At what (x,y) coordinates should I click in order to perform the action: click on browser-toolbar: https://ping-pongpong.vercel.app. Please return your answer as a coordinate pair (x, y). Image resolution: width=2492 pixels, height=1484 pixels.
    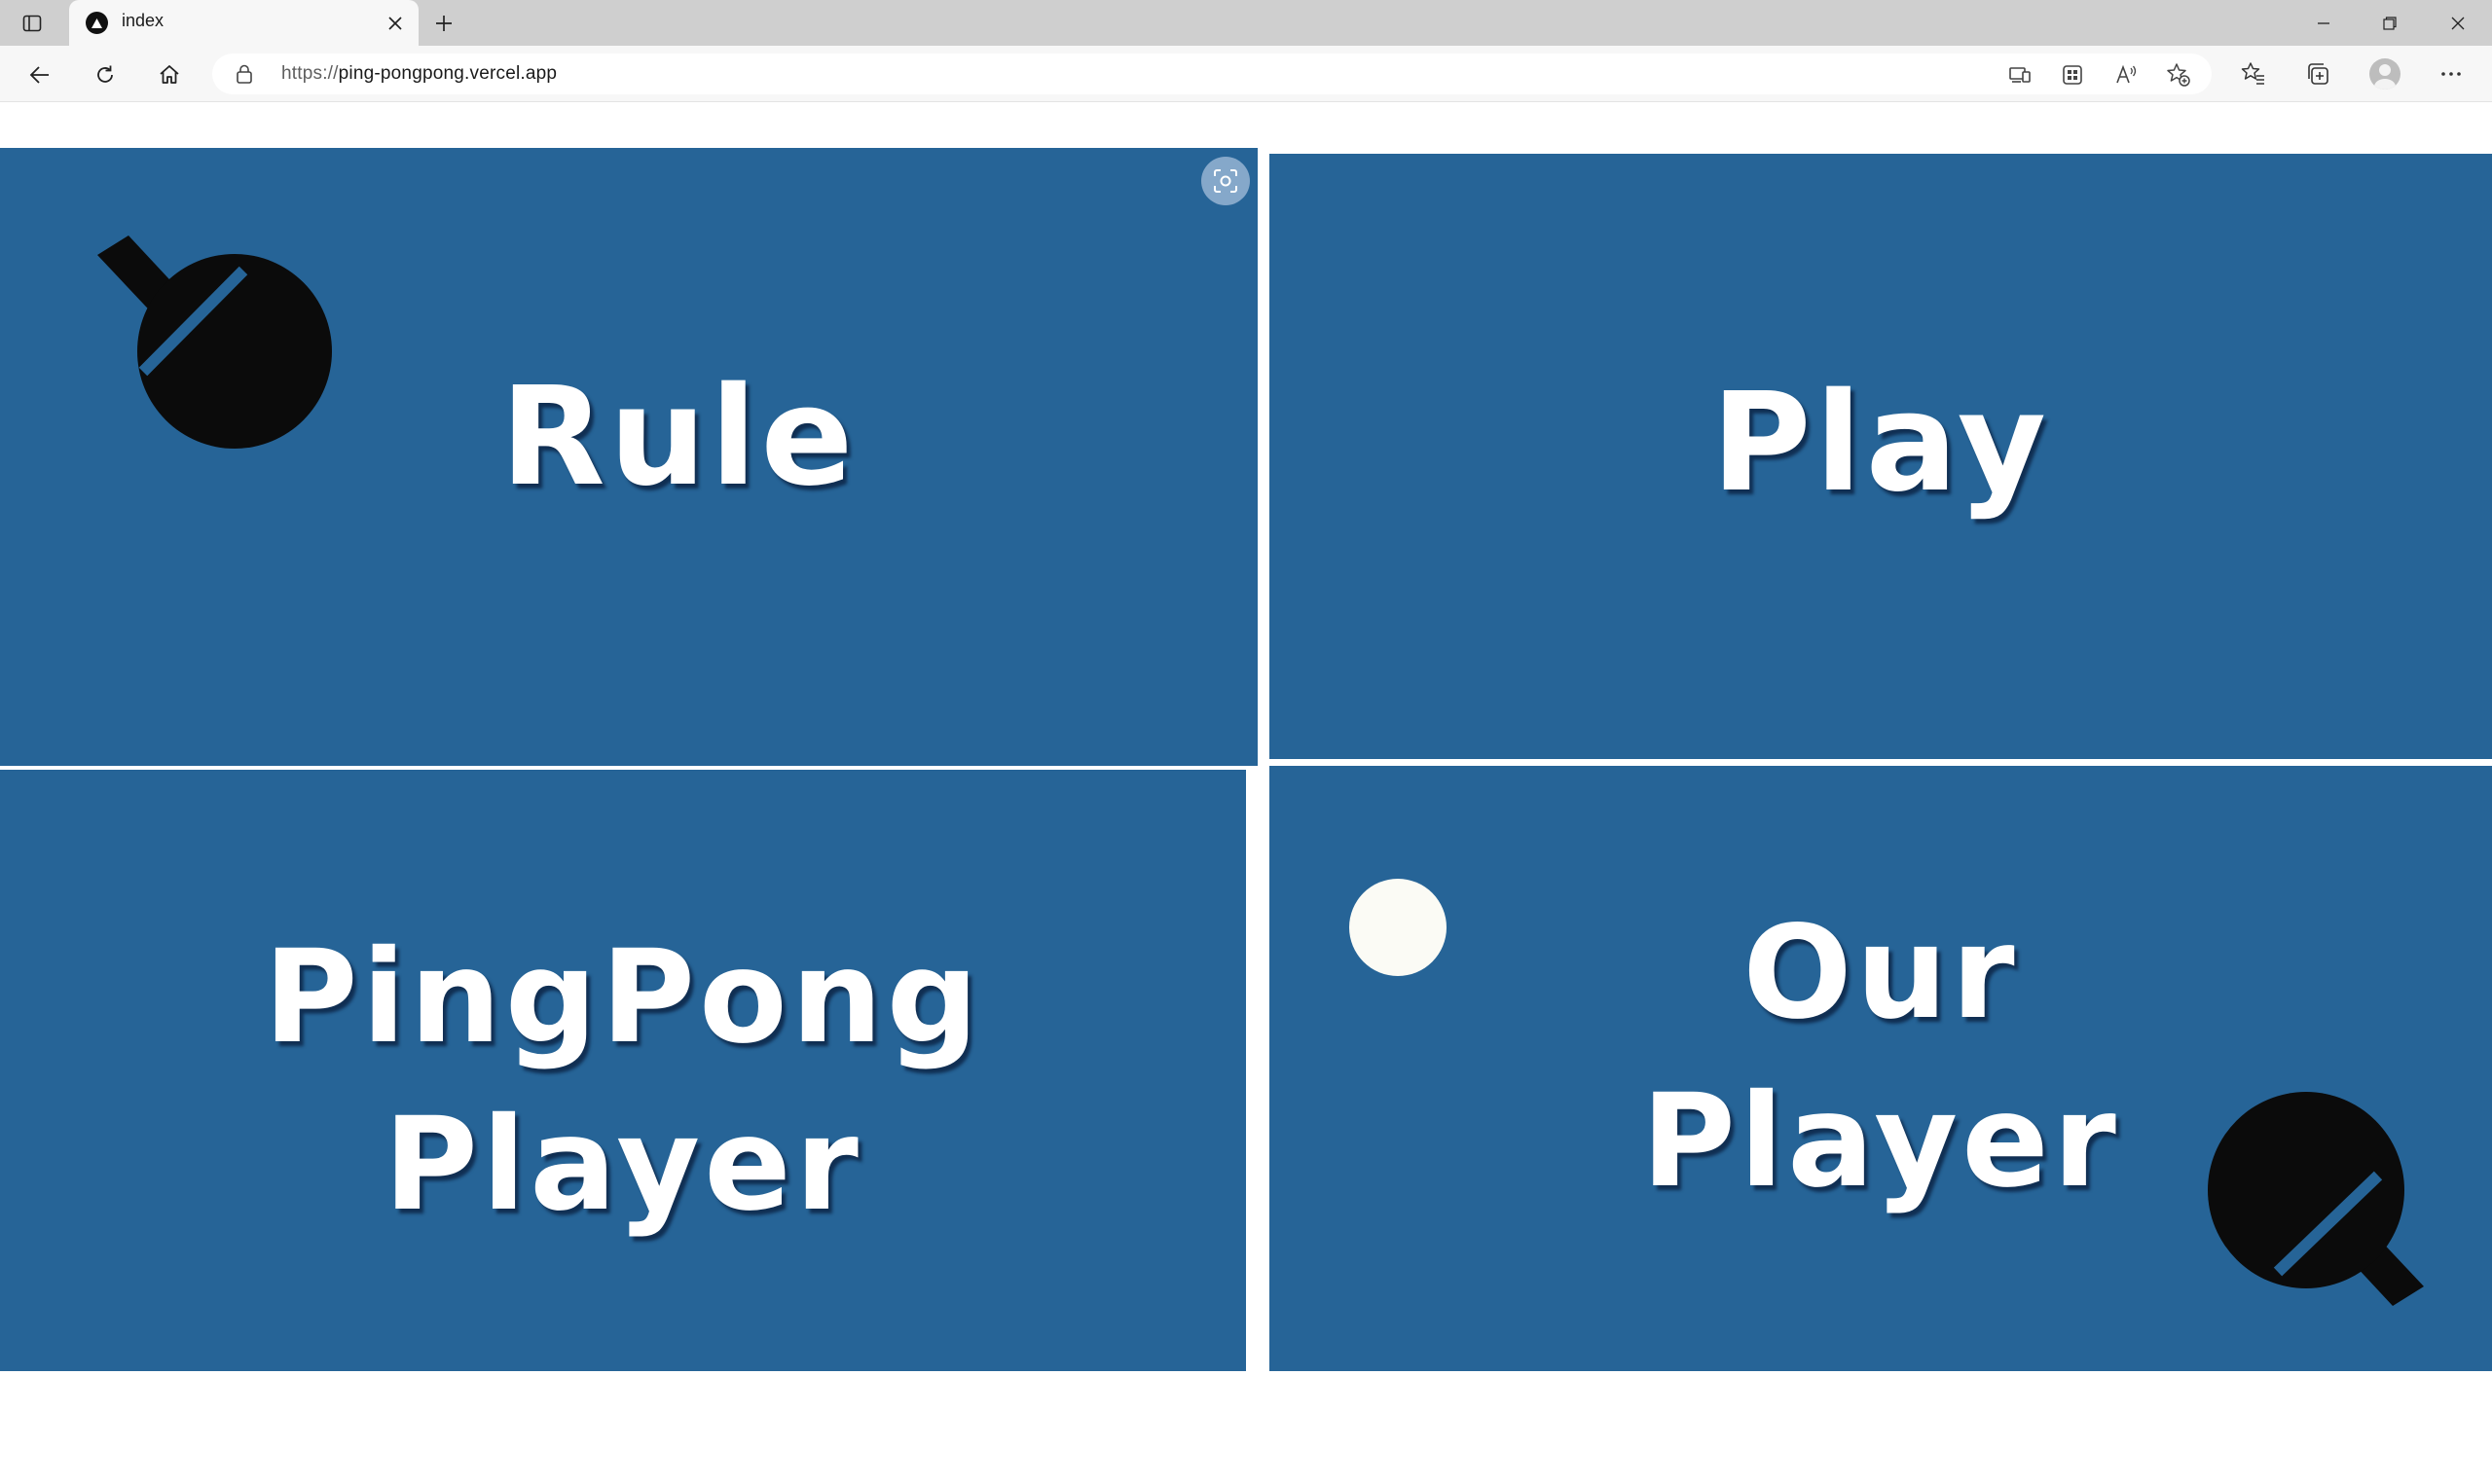
    Looking at the image, I should click on (1246, 74).